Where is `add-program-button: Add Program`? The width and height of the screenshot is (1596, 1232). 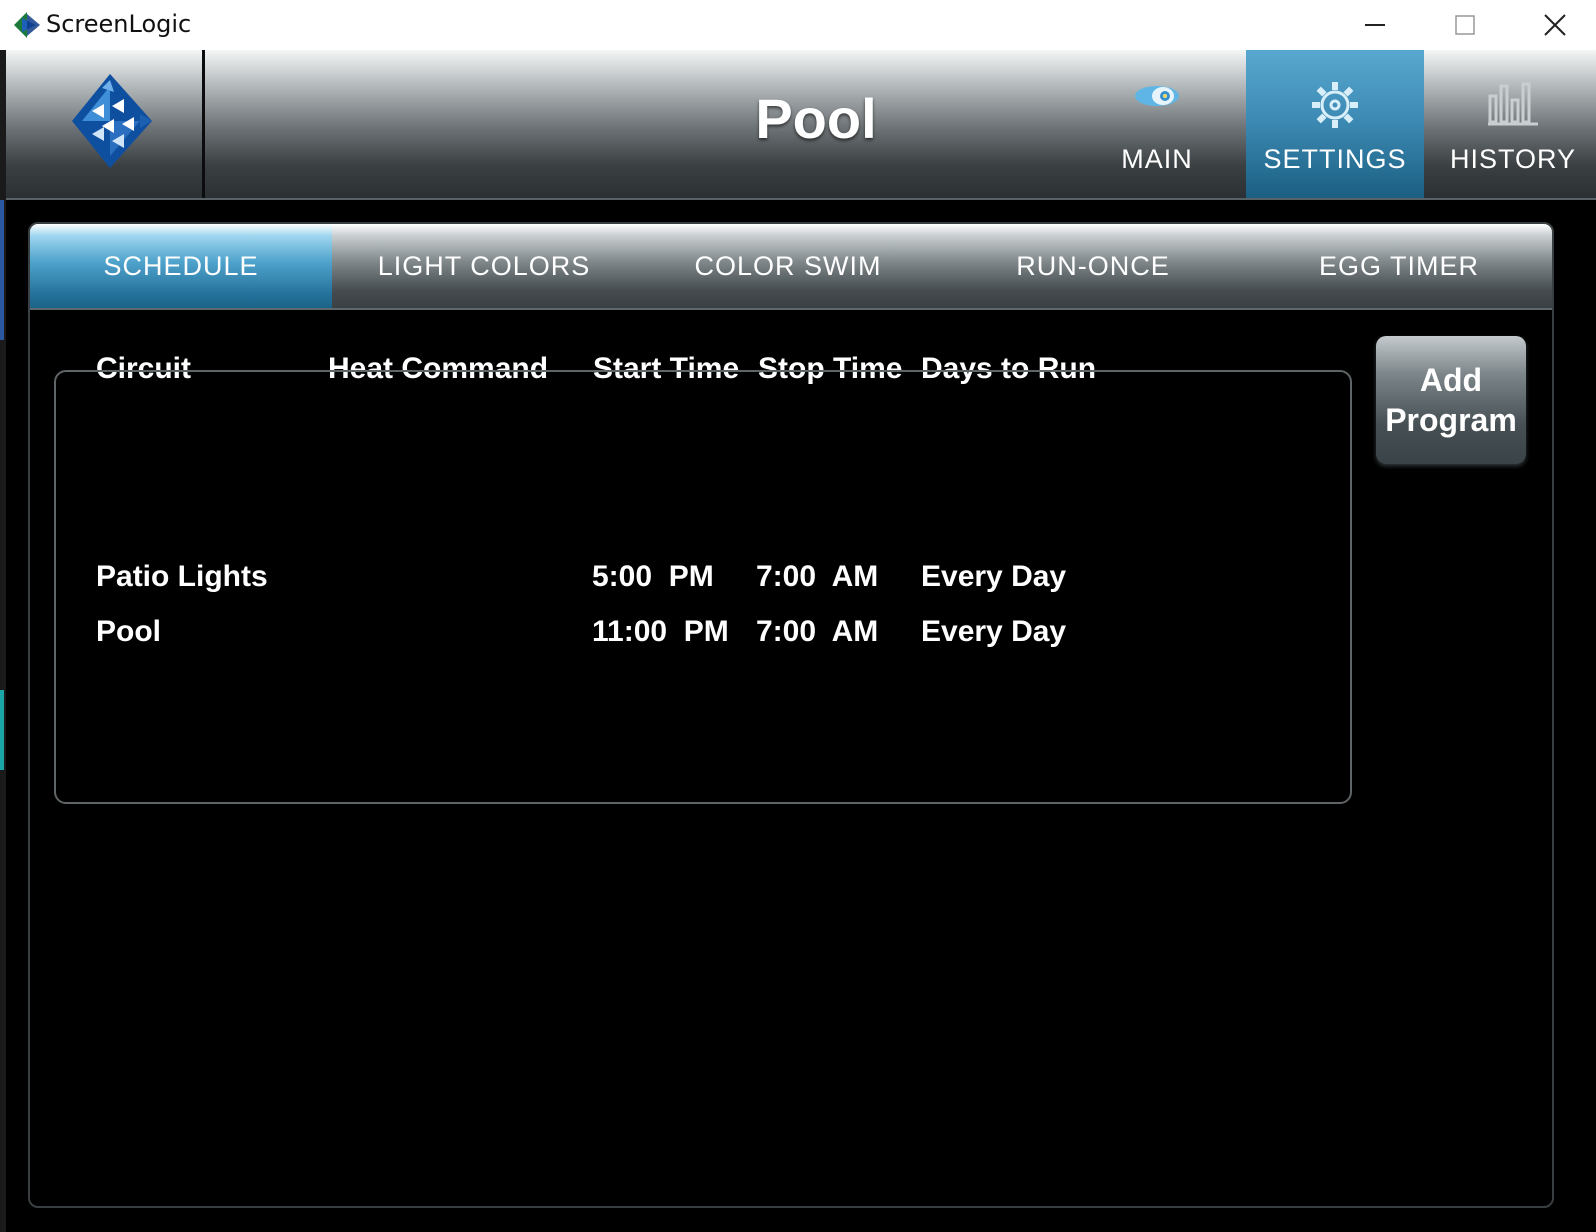
add-program-button: Add Program is located at coordinates (1451, 400).